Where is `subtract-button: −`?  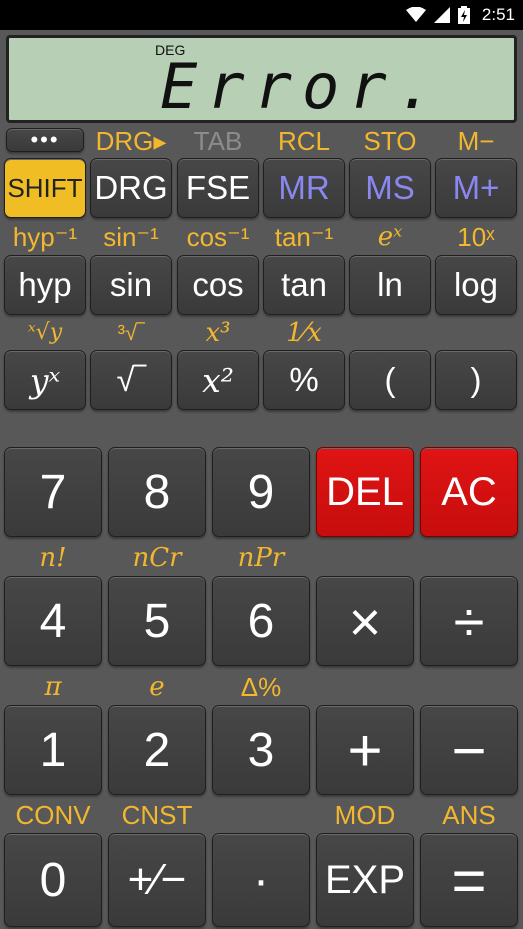 subtract-button: − is located at coordinates (469, 750).